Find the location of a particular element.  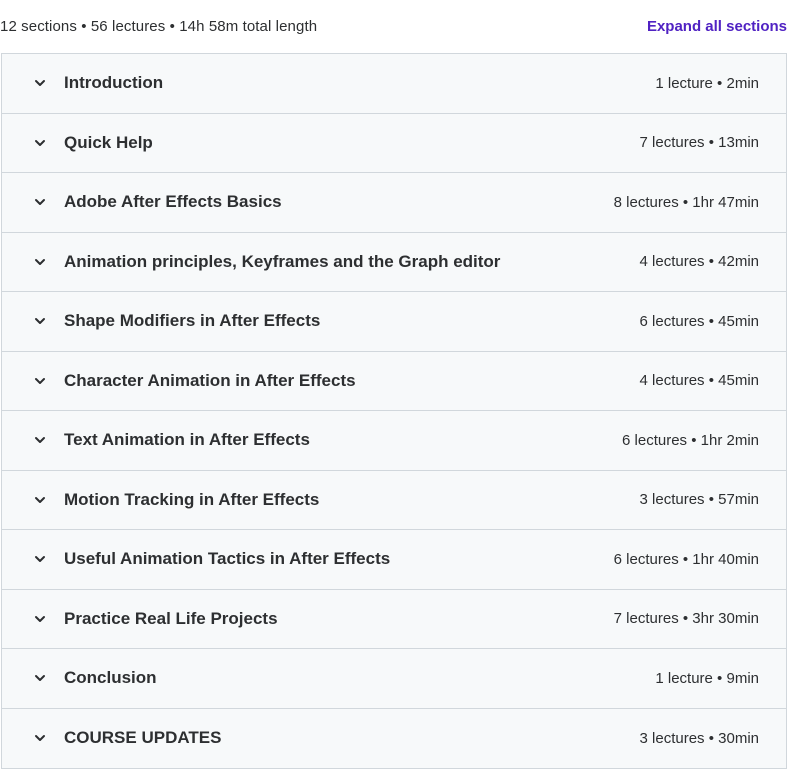

section-meta: 1 lecture • 9min is located at coordinates (707, 678).